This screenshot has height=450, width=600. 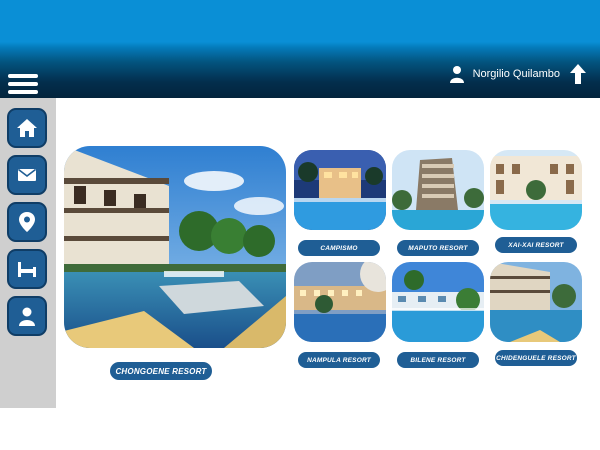 I want to click on user-icon, so click(x=456, y=74).